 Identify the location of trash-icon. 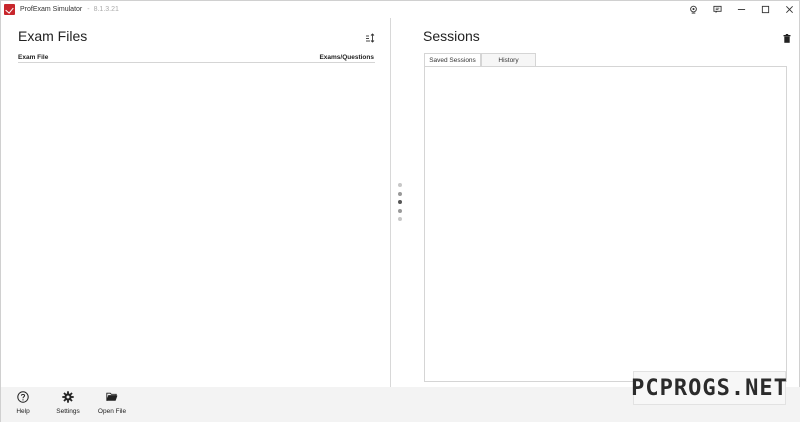
(787, 36).